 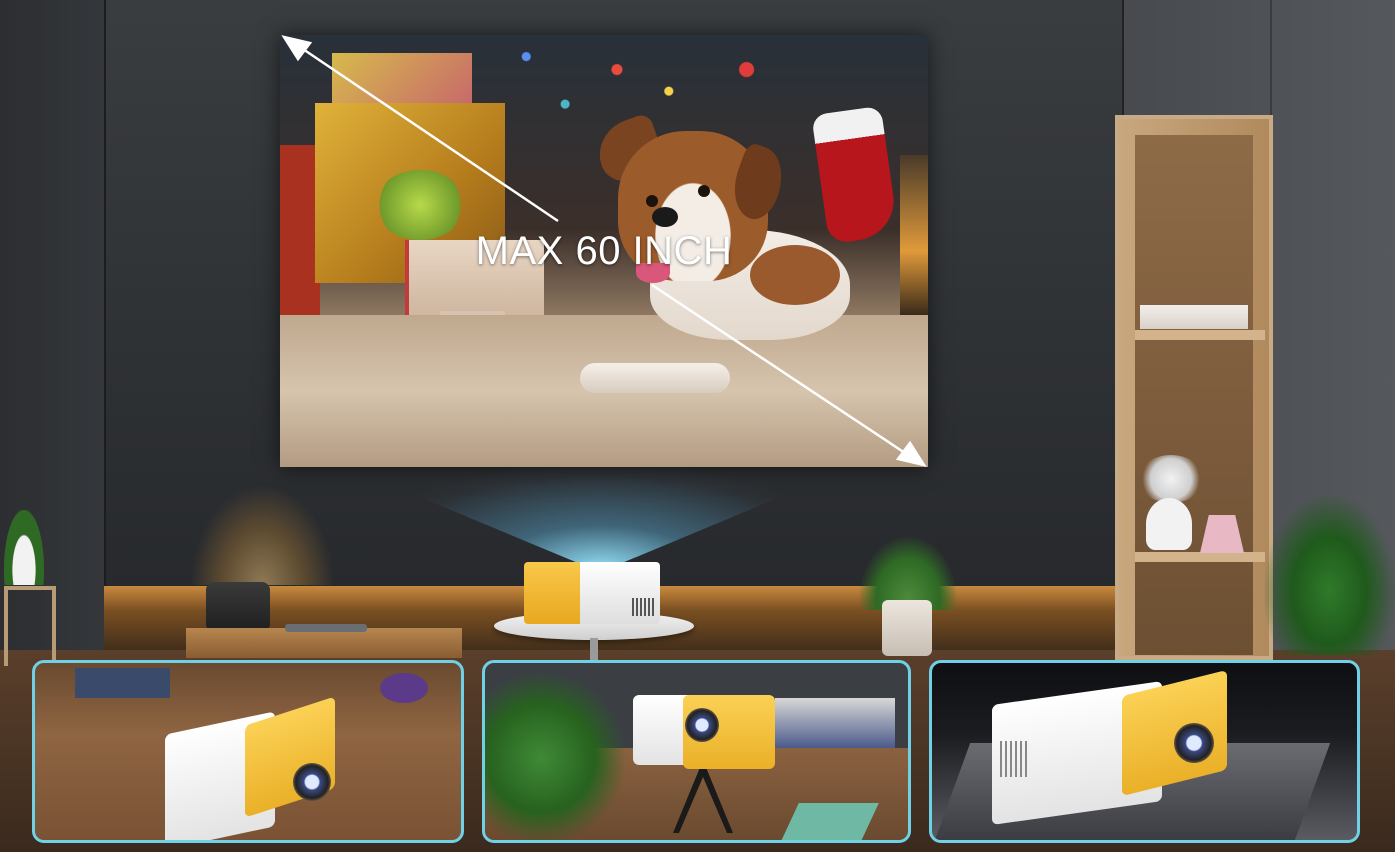 What do you see at coordinates (908, 572) in the screenshot?
I see `potted-plant-right` at bounding box center [908, 572].